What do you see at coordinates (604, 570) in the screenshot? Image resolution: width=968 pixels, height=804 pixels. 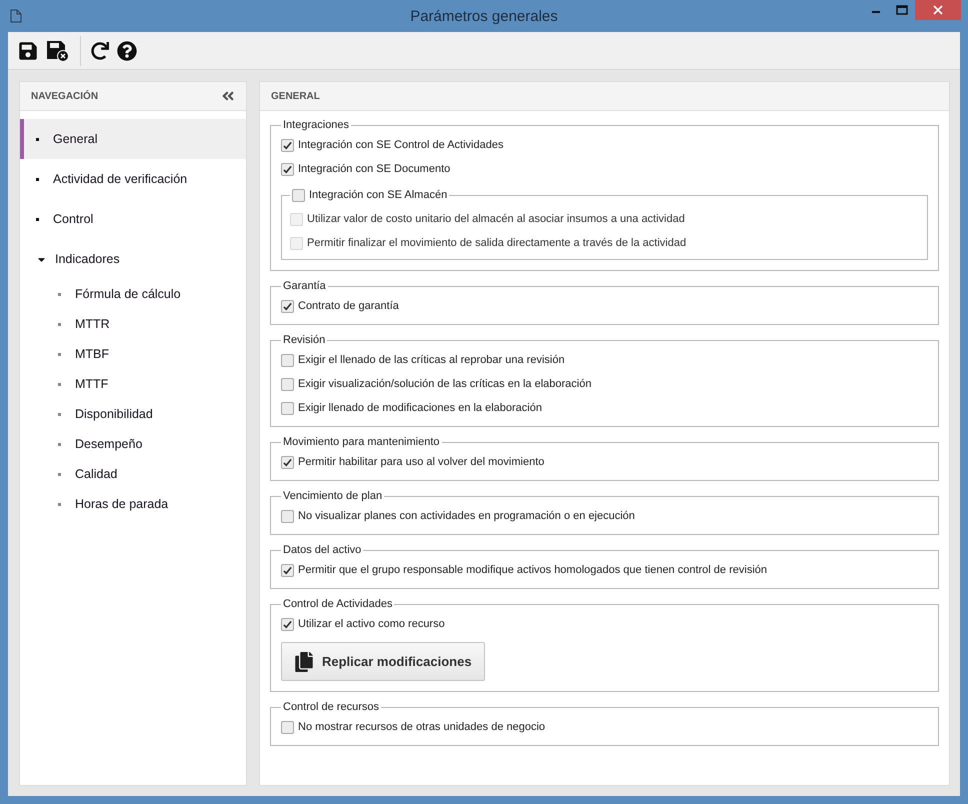 I see `checkbox-label: Permitir que el grupo responsable modifique activos homologados que tienen control de revisión` at bounding box center [604, 570].